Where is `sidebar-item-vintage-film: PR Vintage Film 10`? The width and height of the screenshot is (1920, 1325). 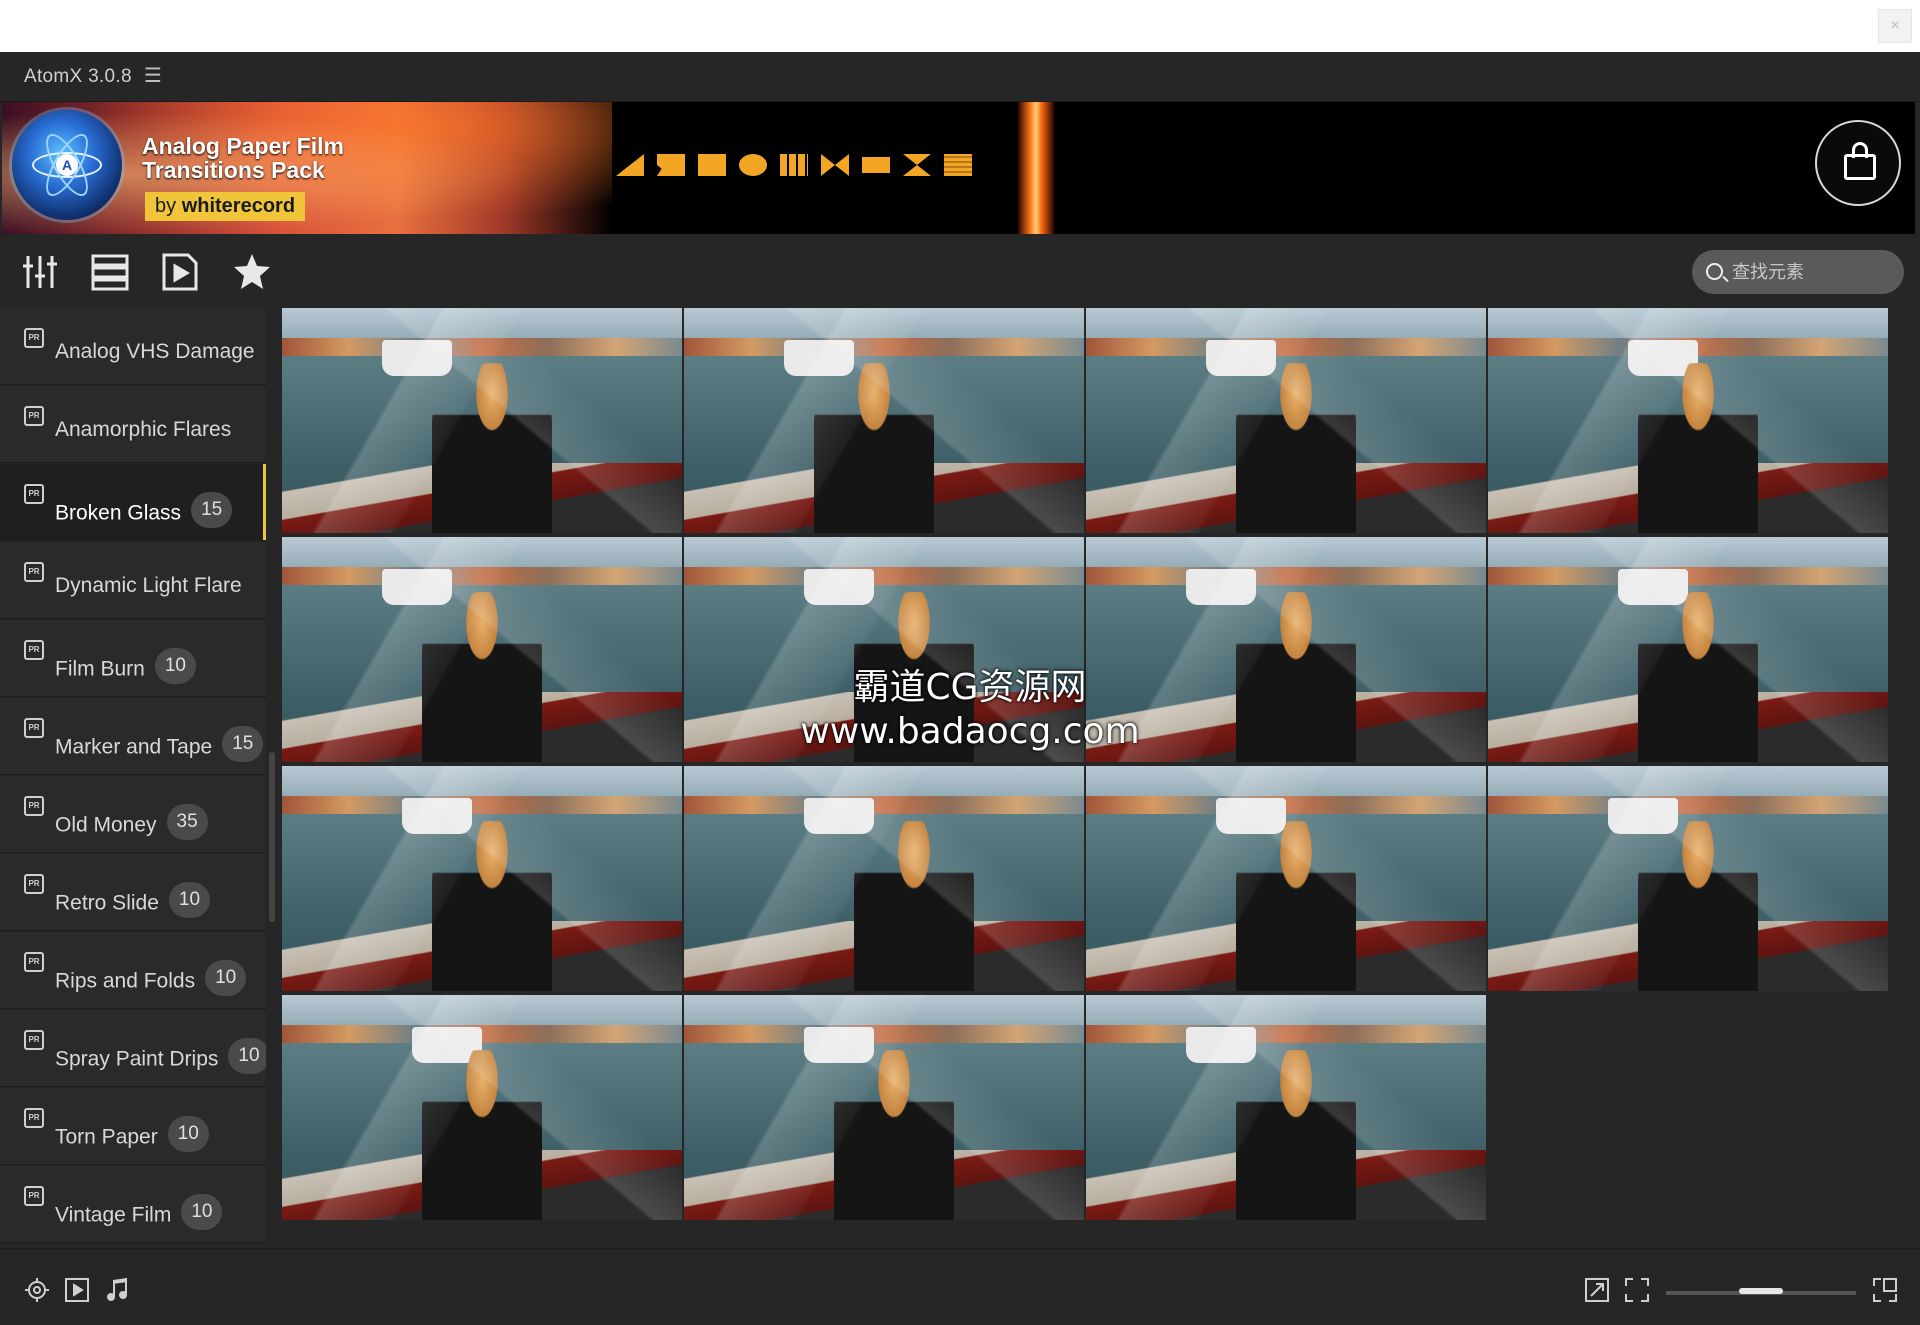
sidebar-item-vintage-film: PR Vintage Film 10 is located at coordinates (133, 1204).